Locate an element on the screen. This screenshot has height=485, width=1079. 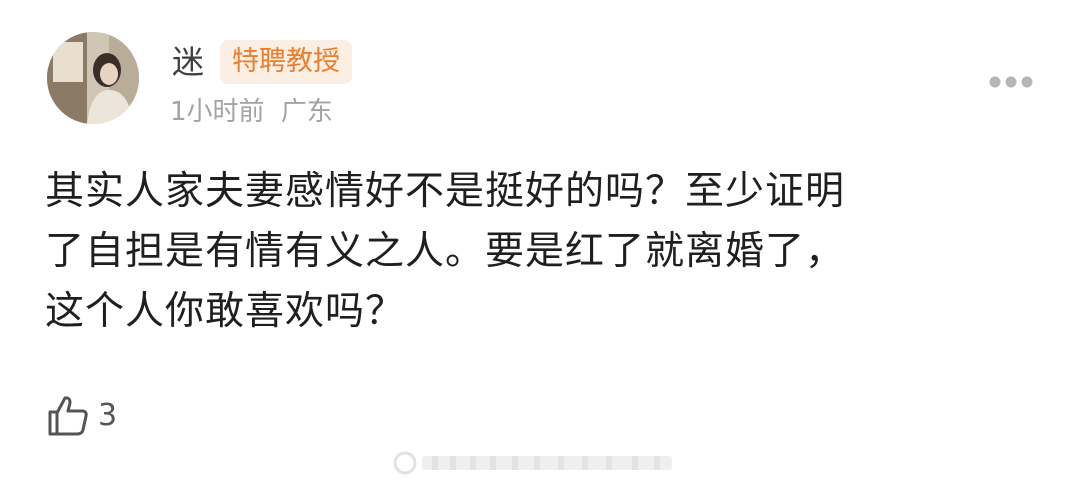
title-badge: 特聘教授 is located at coordinates (286, 62).